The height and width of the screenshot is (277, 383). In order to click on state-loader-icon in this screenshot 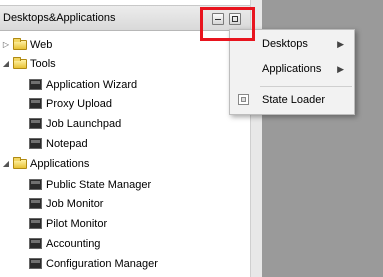, I will do `click(243, 99)`.